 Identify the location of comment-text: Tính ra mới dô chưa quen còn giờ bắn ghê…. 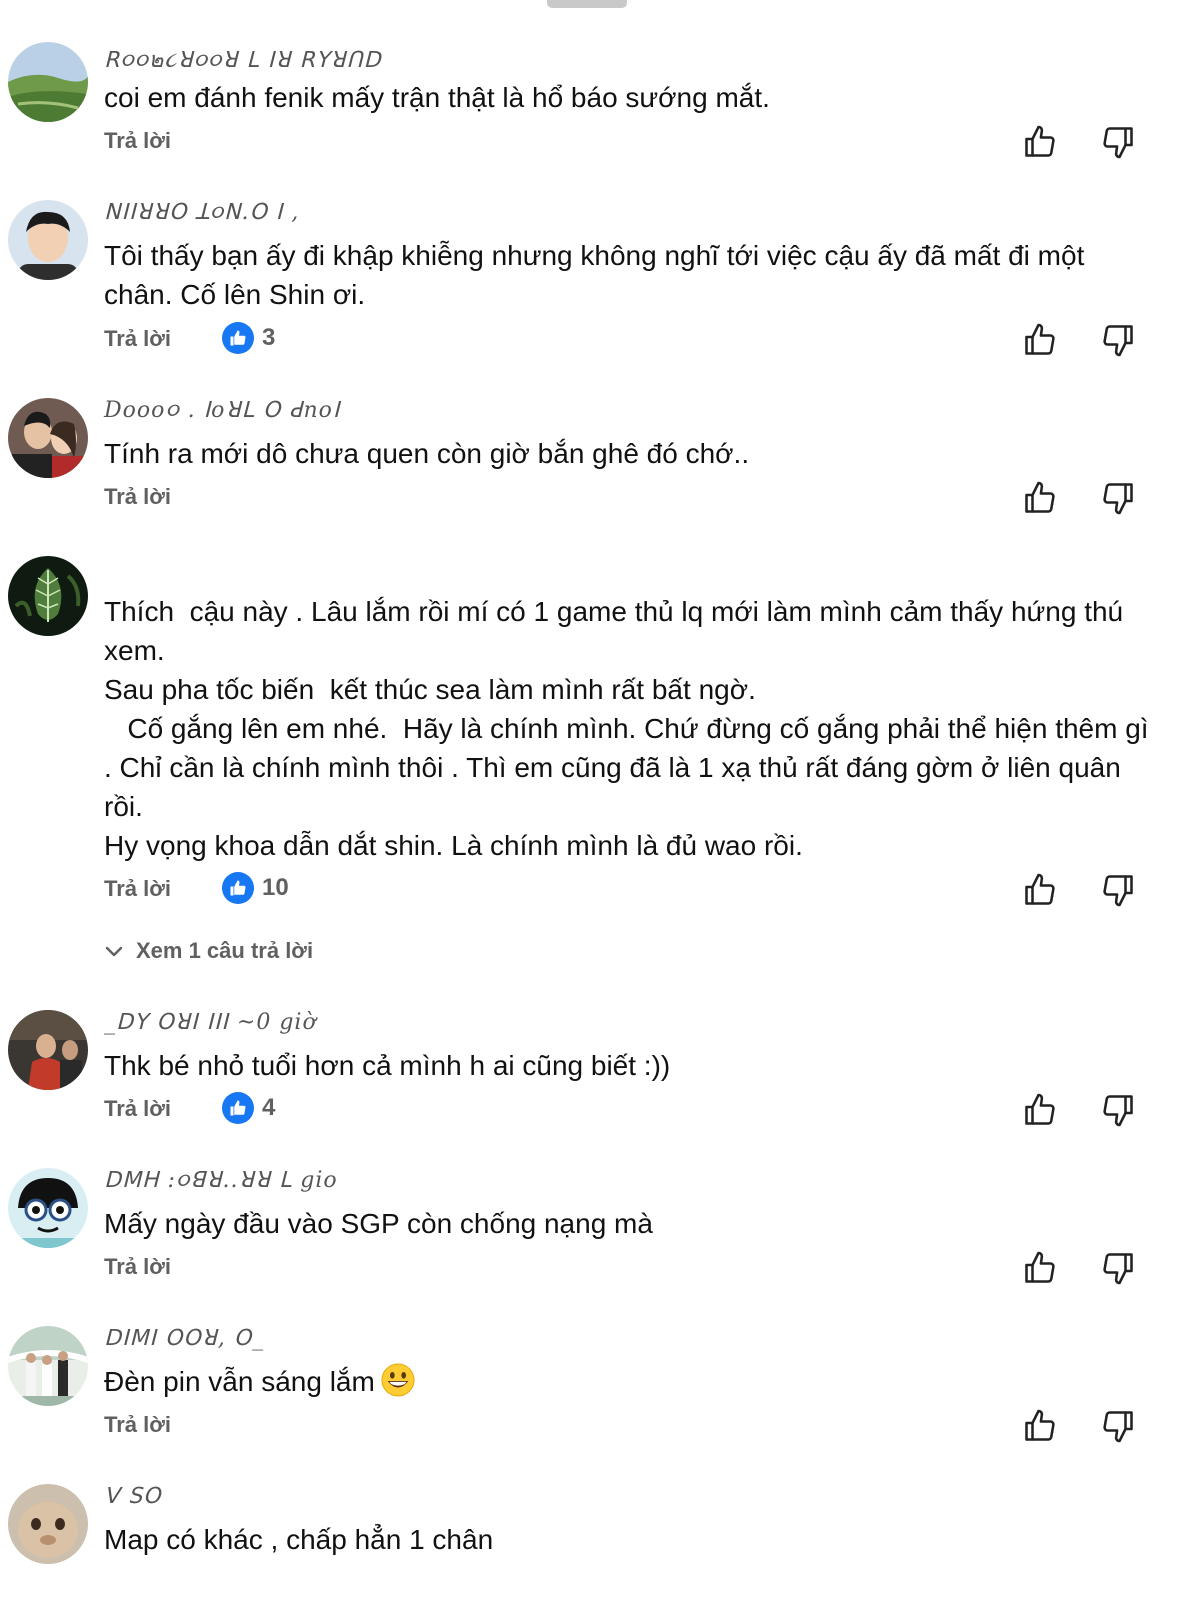
(427, 453).